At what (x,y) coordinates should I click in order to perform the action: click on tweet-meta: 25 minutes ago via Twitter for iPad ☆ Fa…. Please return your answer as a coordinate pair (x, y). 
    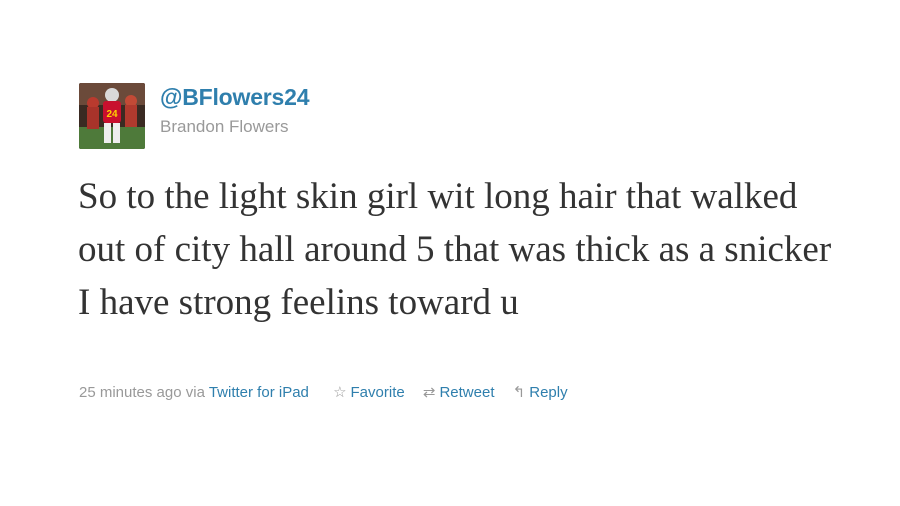
    Looking at the image, I should click on (323, 392).